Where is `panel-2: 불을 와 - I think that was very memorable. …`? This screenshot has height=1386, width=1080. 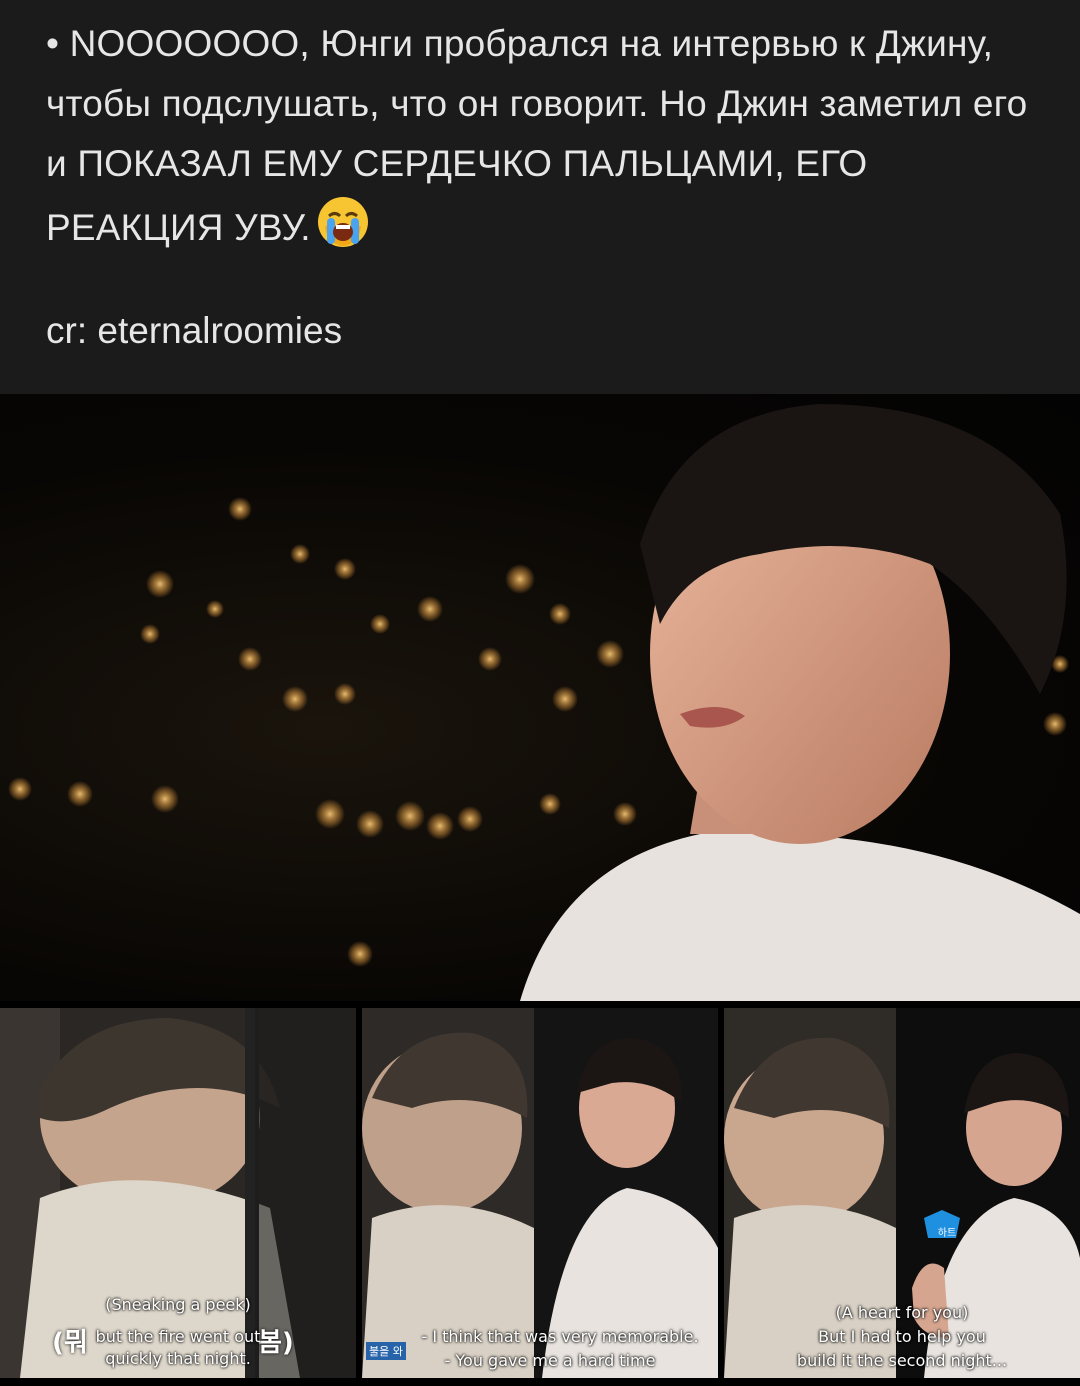
panel-2: 불을 와 - I think that was very memorable. … is located at coordinates (540, 1193).